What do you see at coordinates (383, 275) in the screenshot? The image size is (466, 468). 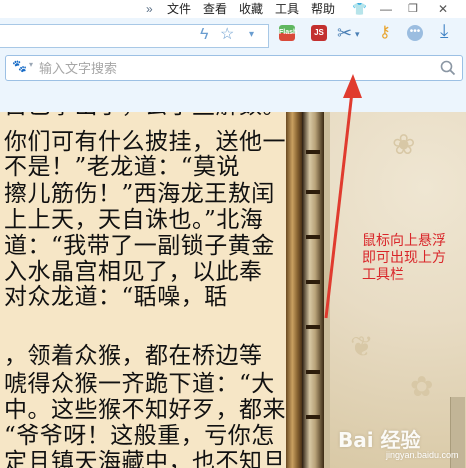 I see `annotation-line: 工具栏` at bounding box center [383, 275].